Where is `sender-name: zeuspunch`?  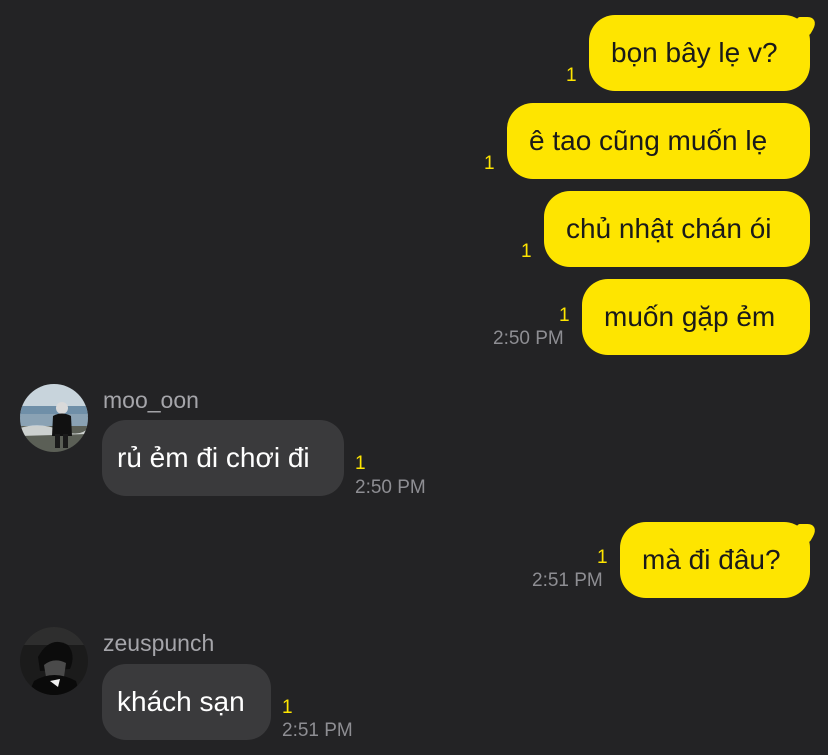
sender-name: zeuspunch is located at coordinates (159, 643).